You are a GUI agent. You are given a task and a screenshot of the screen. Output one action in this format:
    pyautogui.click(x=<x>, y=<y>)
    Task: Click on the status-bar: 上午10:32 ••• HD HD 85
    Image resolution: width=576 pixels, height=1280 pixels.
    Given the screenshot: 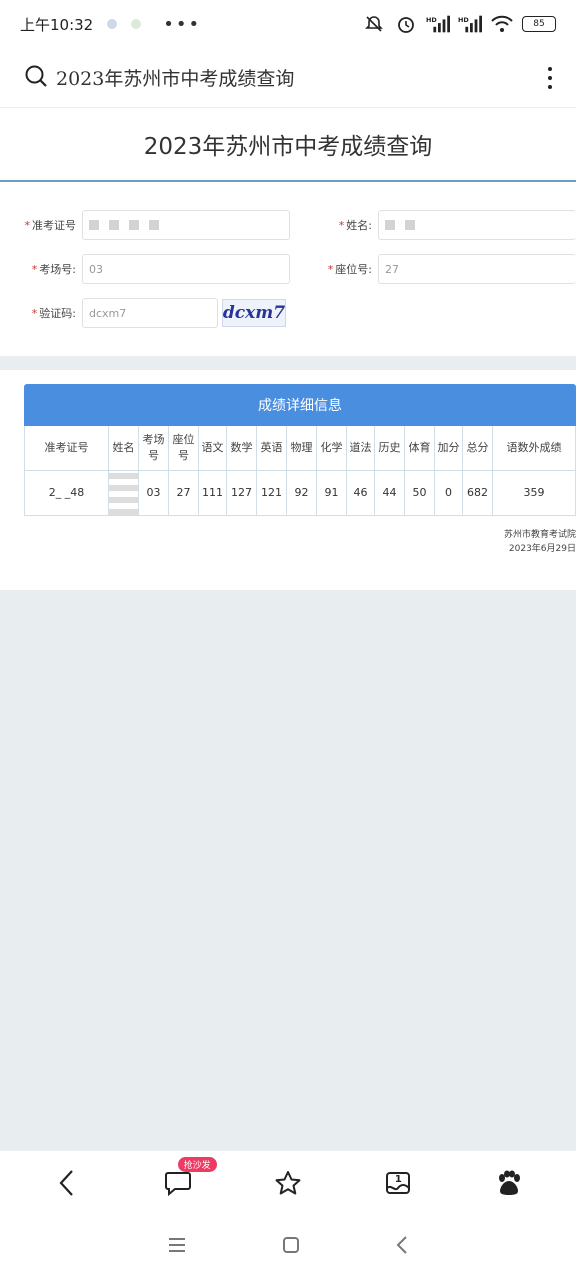 What is the action you would take?
    pyautogui.click(x=288, y=24)
    